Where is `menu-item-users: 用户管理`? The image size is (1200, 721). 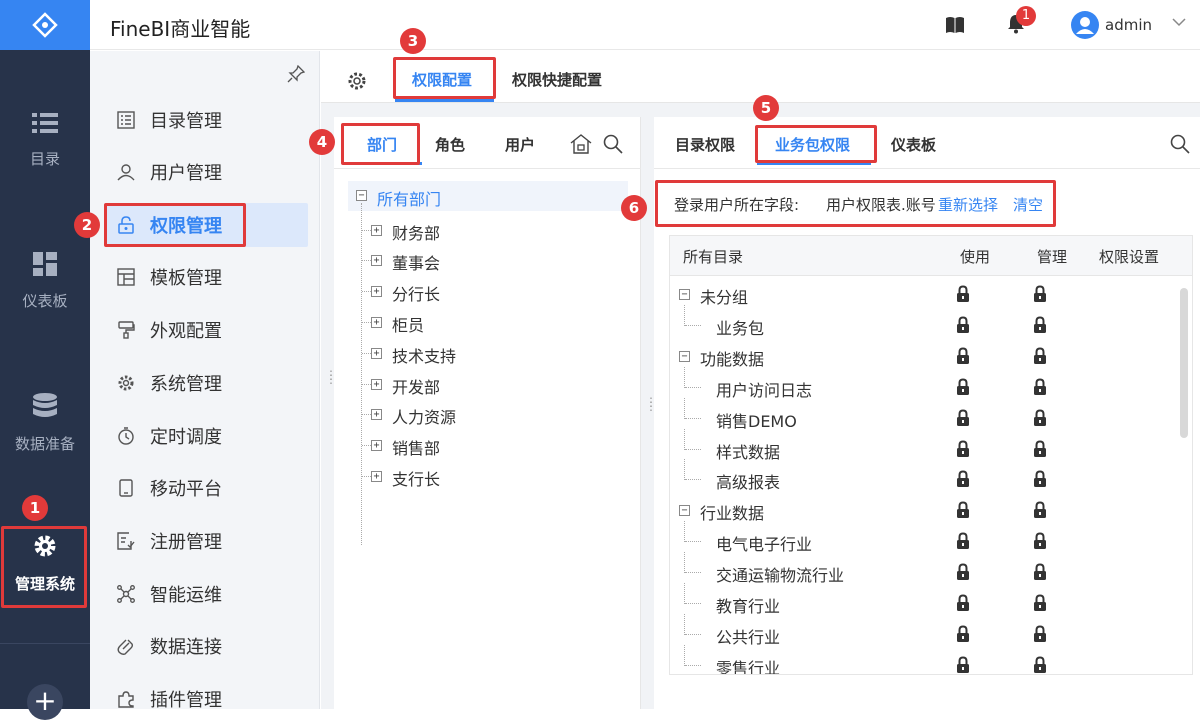 menu-item-users: 用户管理 is located at coordinates (206, 172).